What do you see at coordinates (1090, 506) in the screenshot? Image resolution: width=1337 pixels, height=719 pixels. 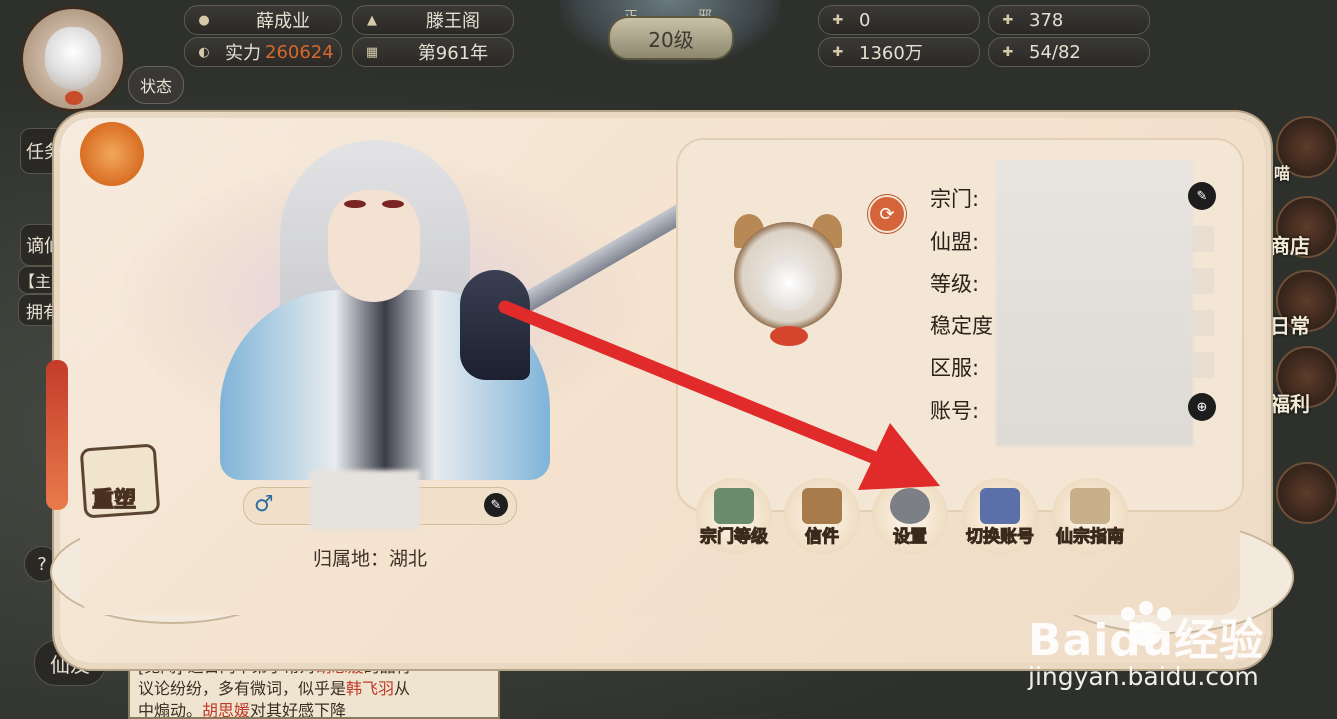 I see `scroll-icon` at bounding box center [1090, 506].